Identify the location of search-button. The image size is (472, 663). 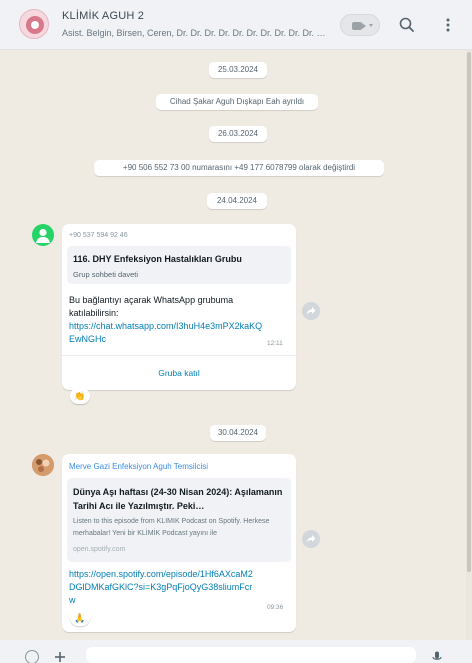
(407, 25).